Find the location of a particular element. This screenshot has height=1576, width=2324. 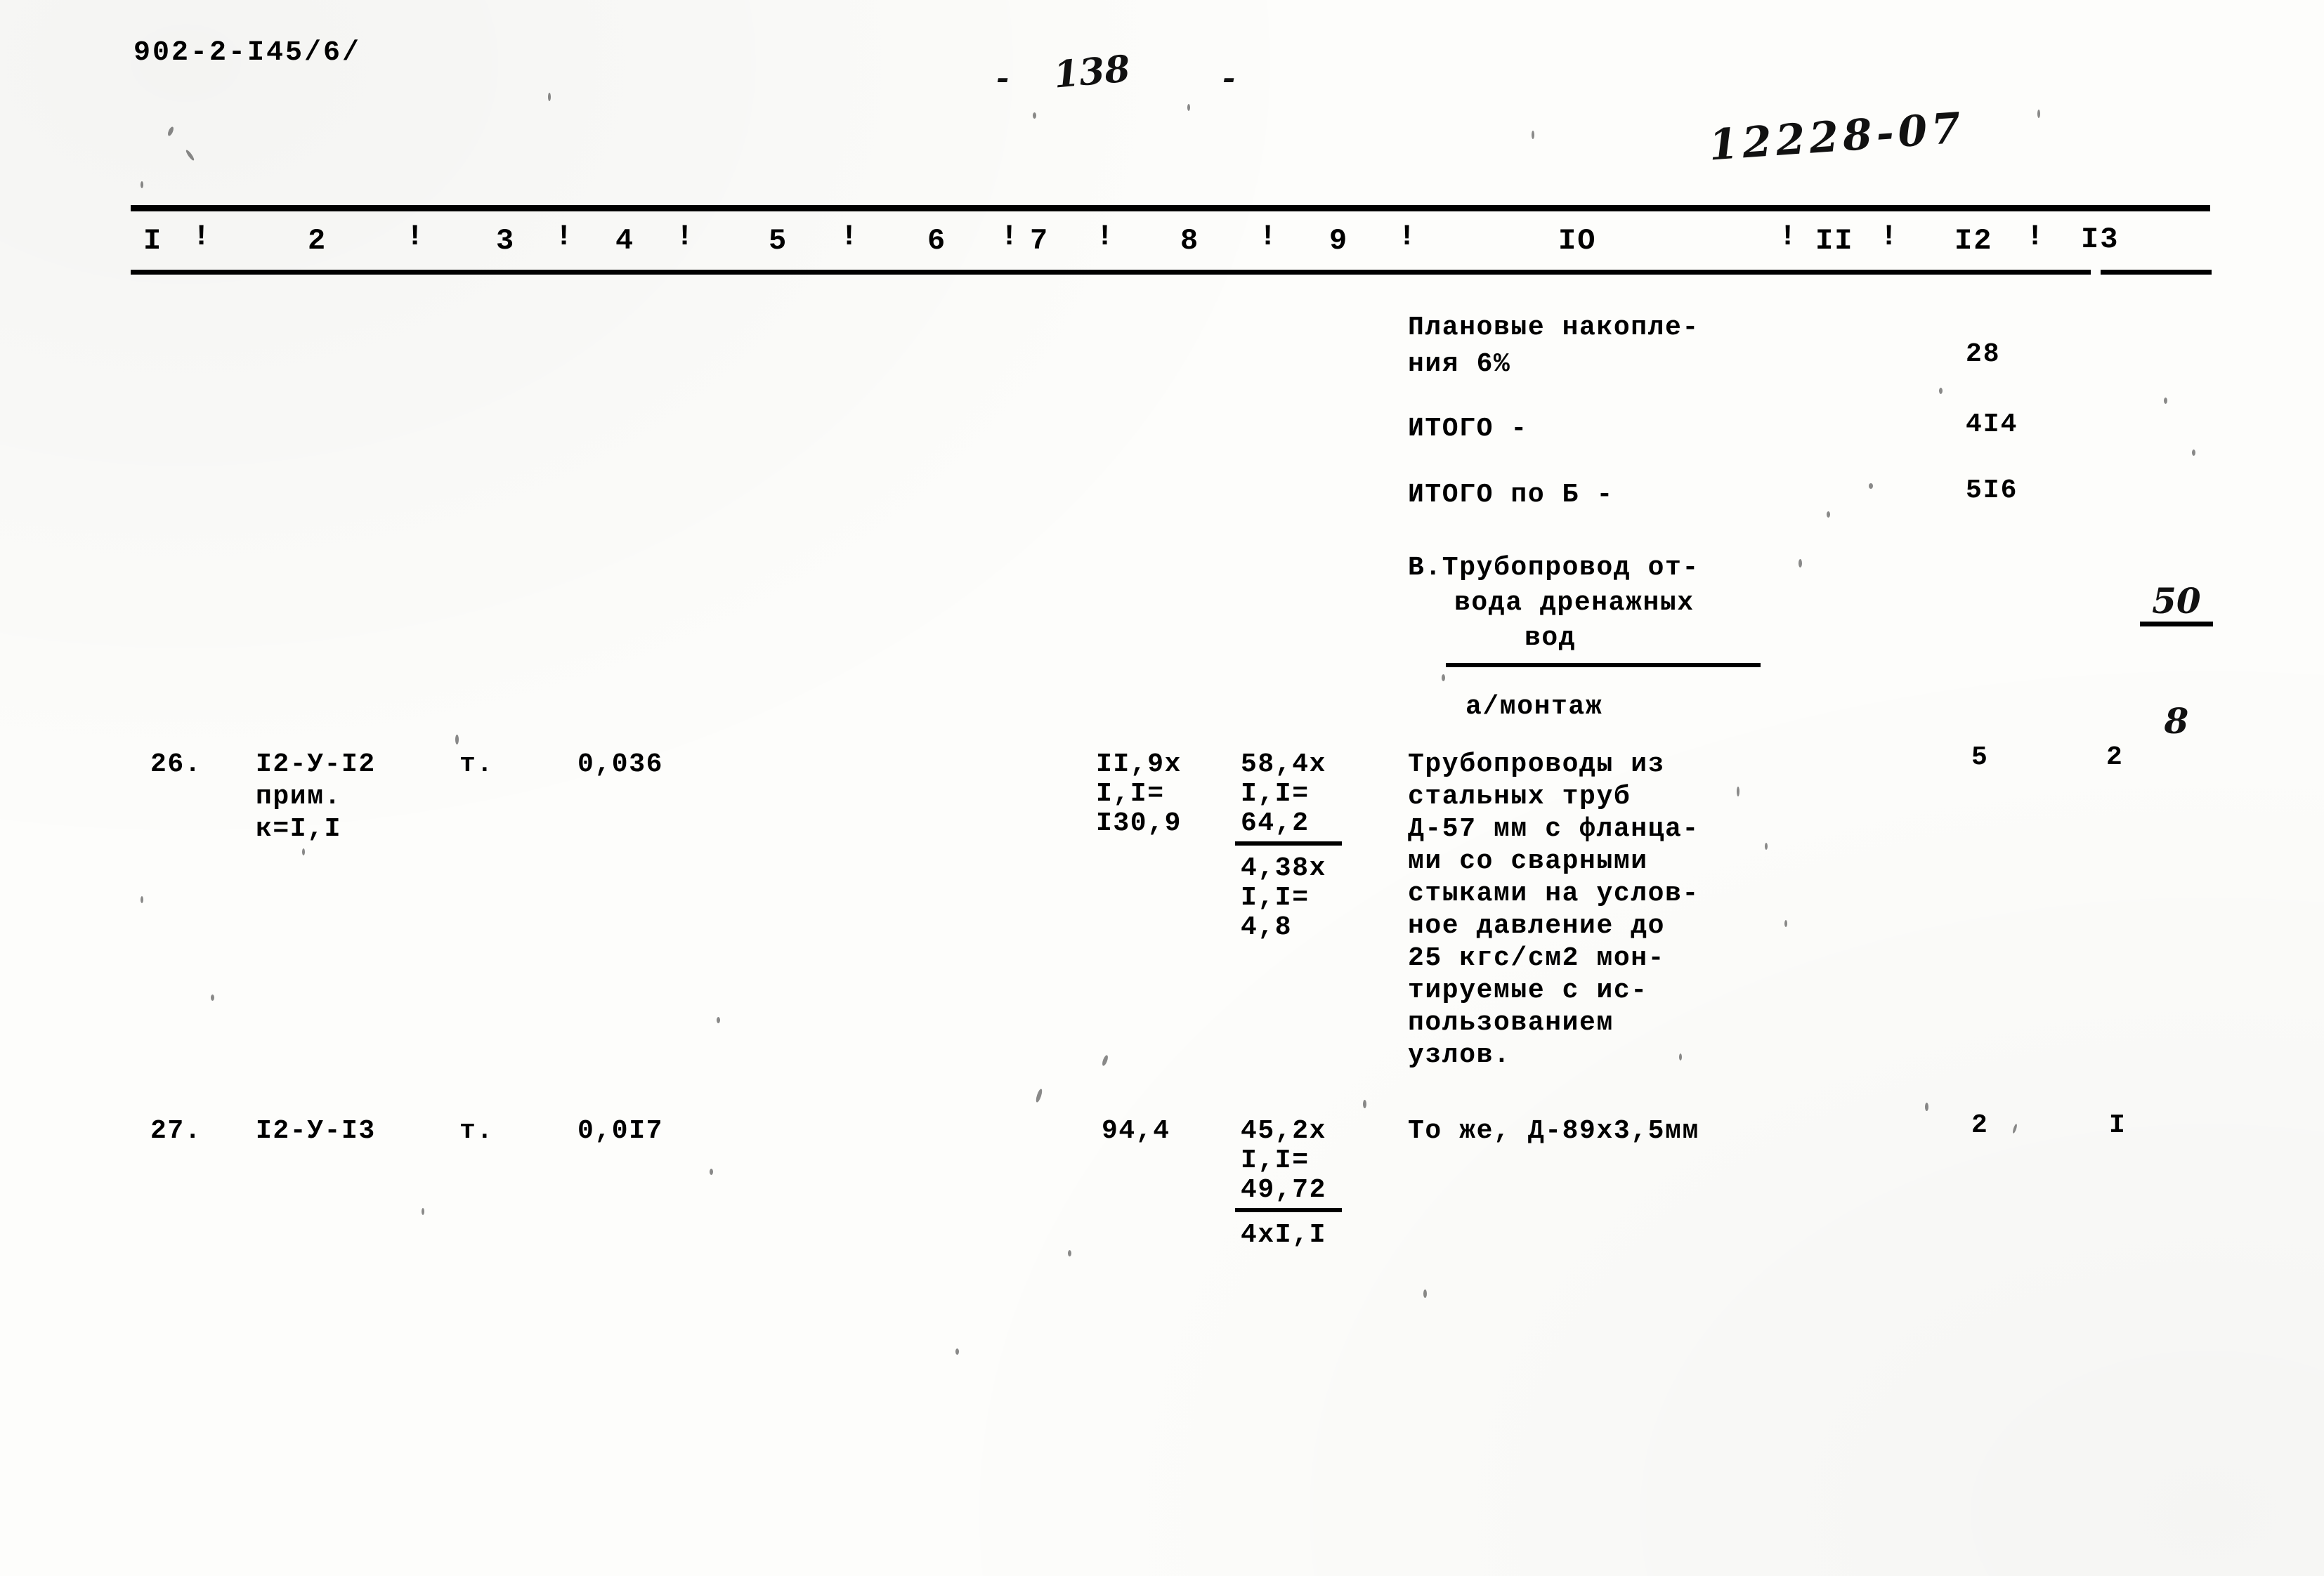

page-marker-right: - is located at coordinates (1229, 78).